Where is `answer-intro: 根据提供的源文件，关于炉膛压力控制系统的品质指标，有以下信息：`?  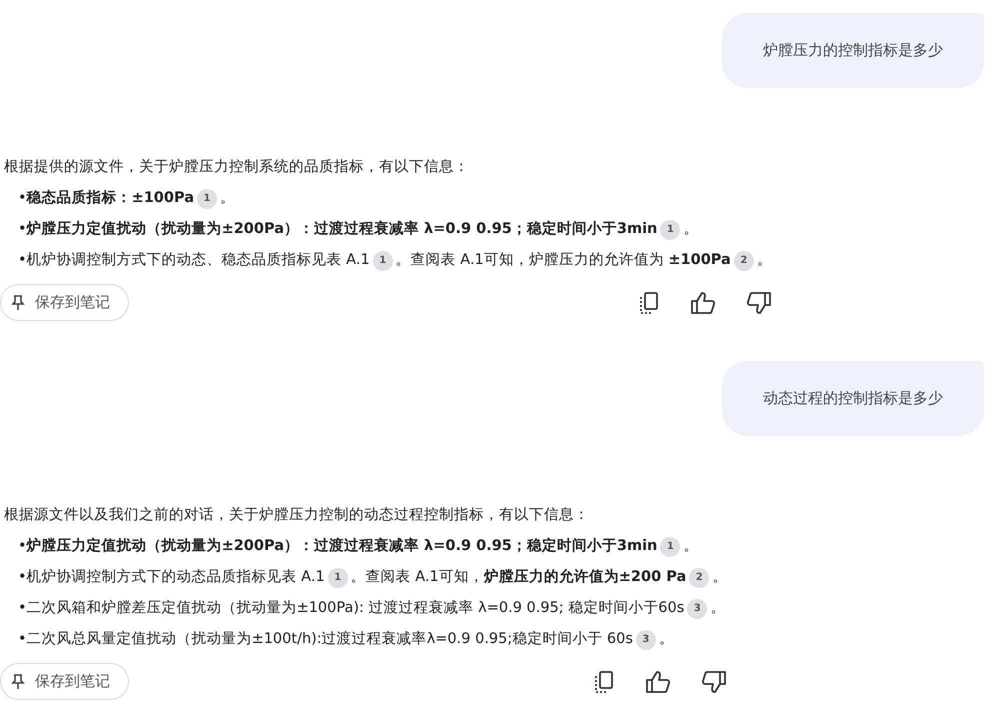 answer-intro: 根据提供的源文件，关于炉膛压力控制系统的品质指标，有以下信息： is located at coordinates (237, 167).